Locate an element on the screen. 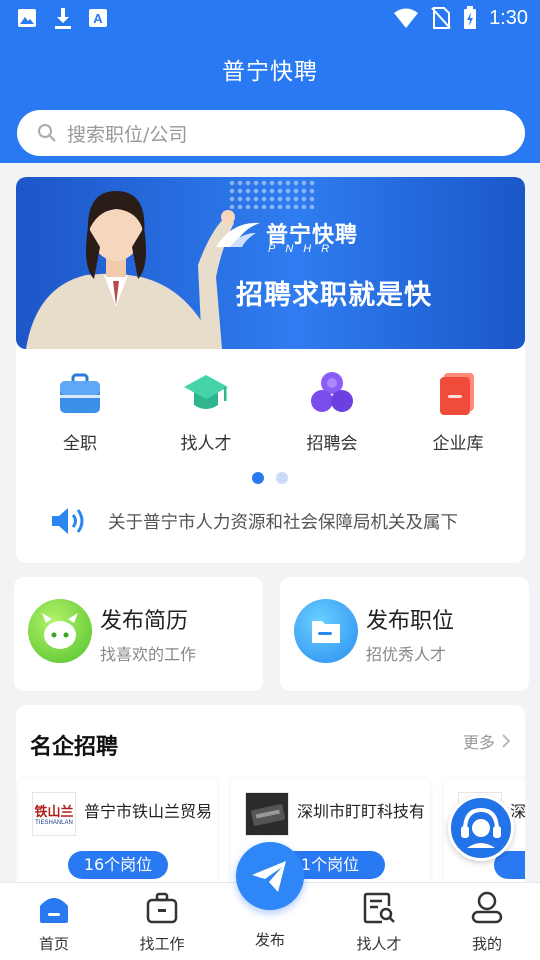 This screenshot has width=540, height=960. tab-label: 找人才 is located at coordinates (379, 944).